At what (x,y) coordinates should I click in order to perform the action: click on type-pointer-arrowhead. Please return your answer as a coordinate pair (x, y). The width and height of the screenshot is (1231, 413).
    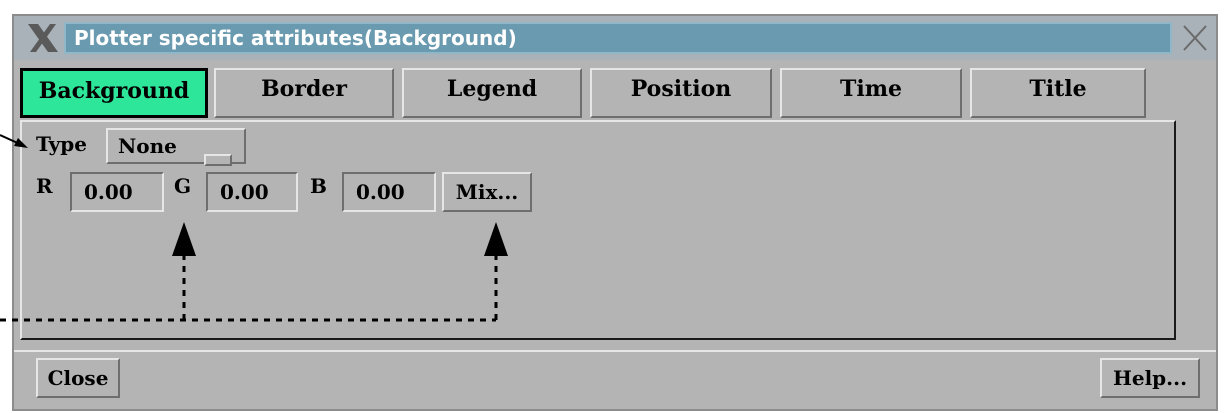
    Looking at the image, I should click on (21, 143).